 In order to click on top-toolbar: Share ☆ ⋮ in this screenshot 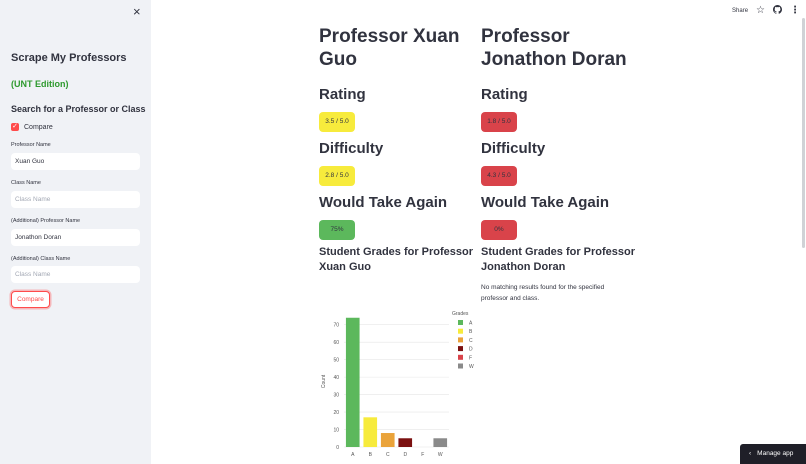, I will do `click(766, 10)`.